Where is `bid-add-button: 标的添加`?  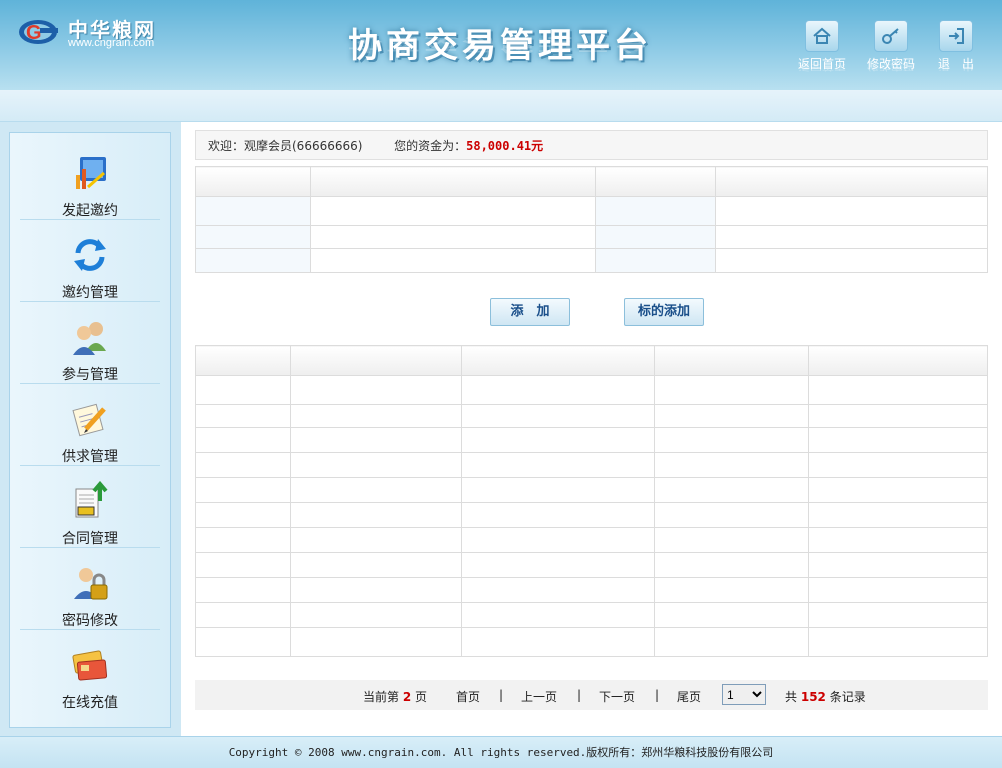 bid-add-button: 标的添加 is located at coordinates (664, 312).